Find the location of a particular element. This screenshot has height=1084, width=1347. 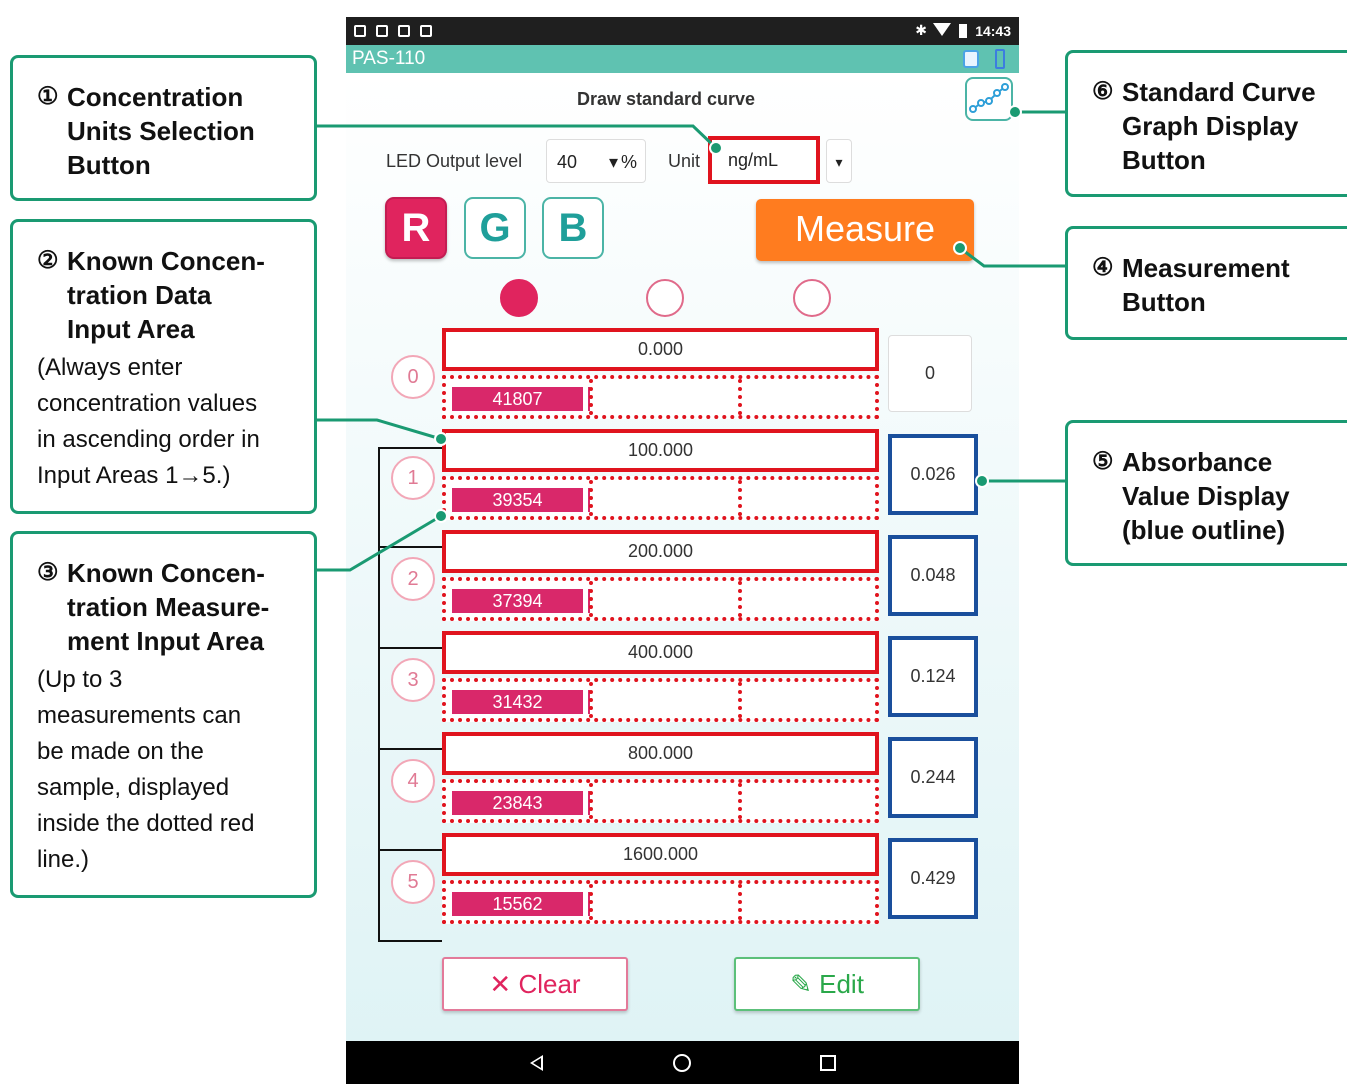

row-index: 0 is located at coordinates (413, 377).